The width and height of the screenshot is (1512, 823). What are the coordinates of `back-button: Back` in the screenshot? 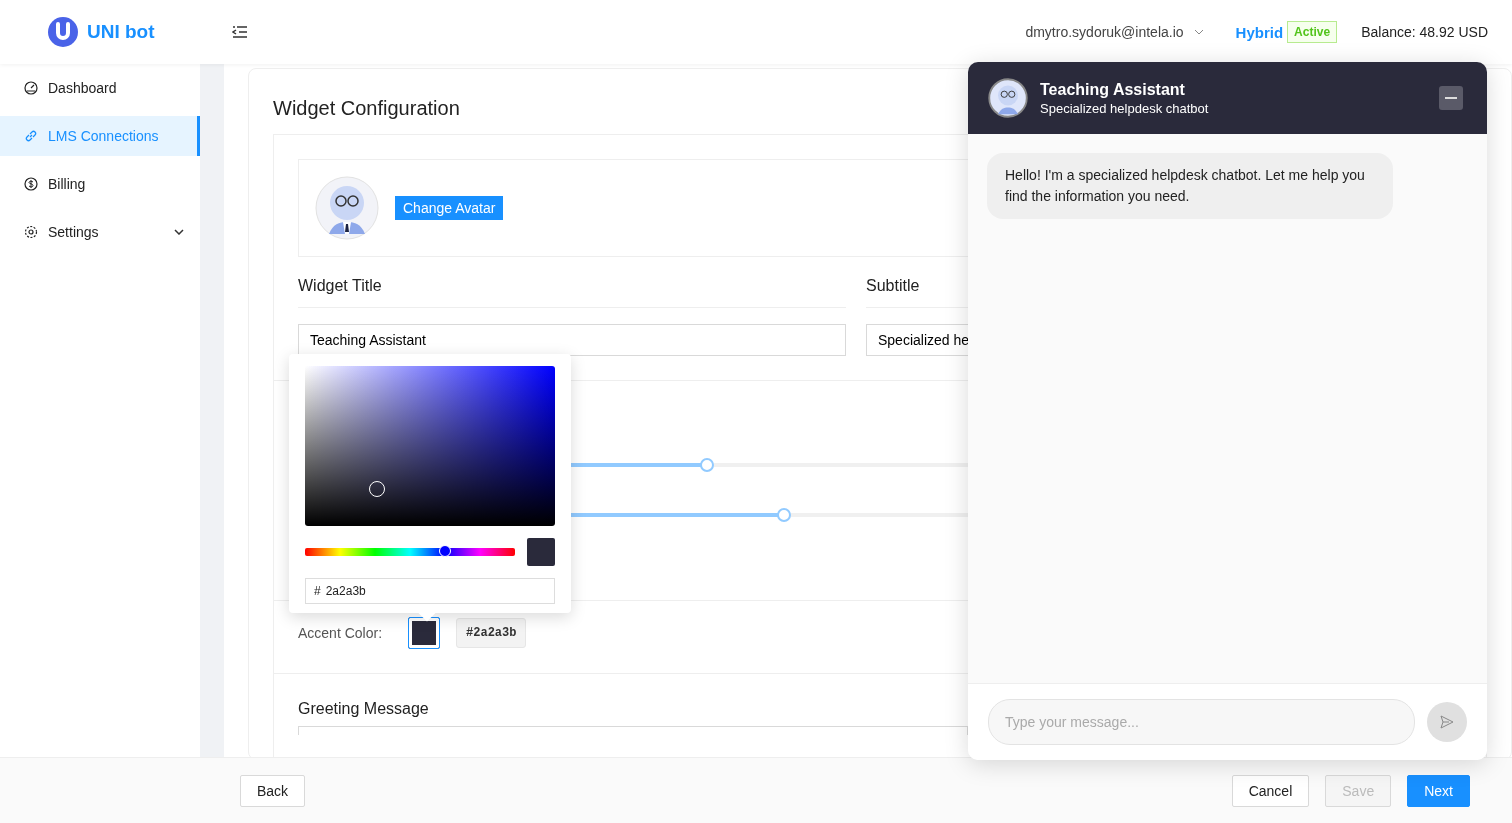 It's located at (273, 790).